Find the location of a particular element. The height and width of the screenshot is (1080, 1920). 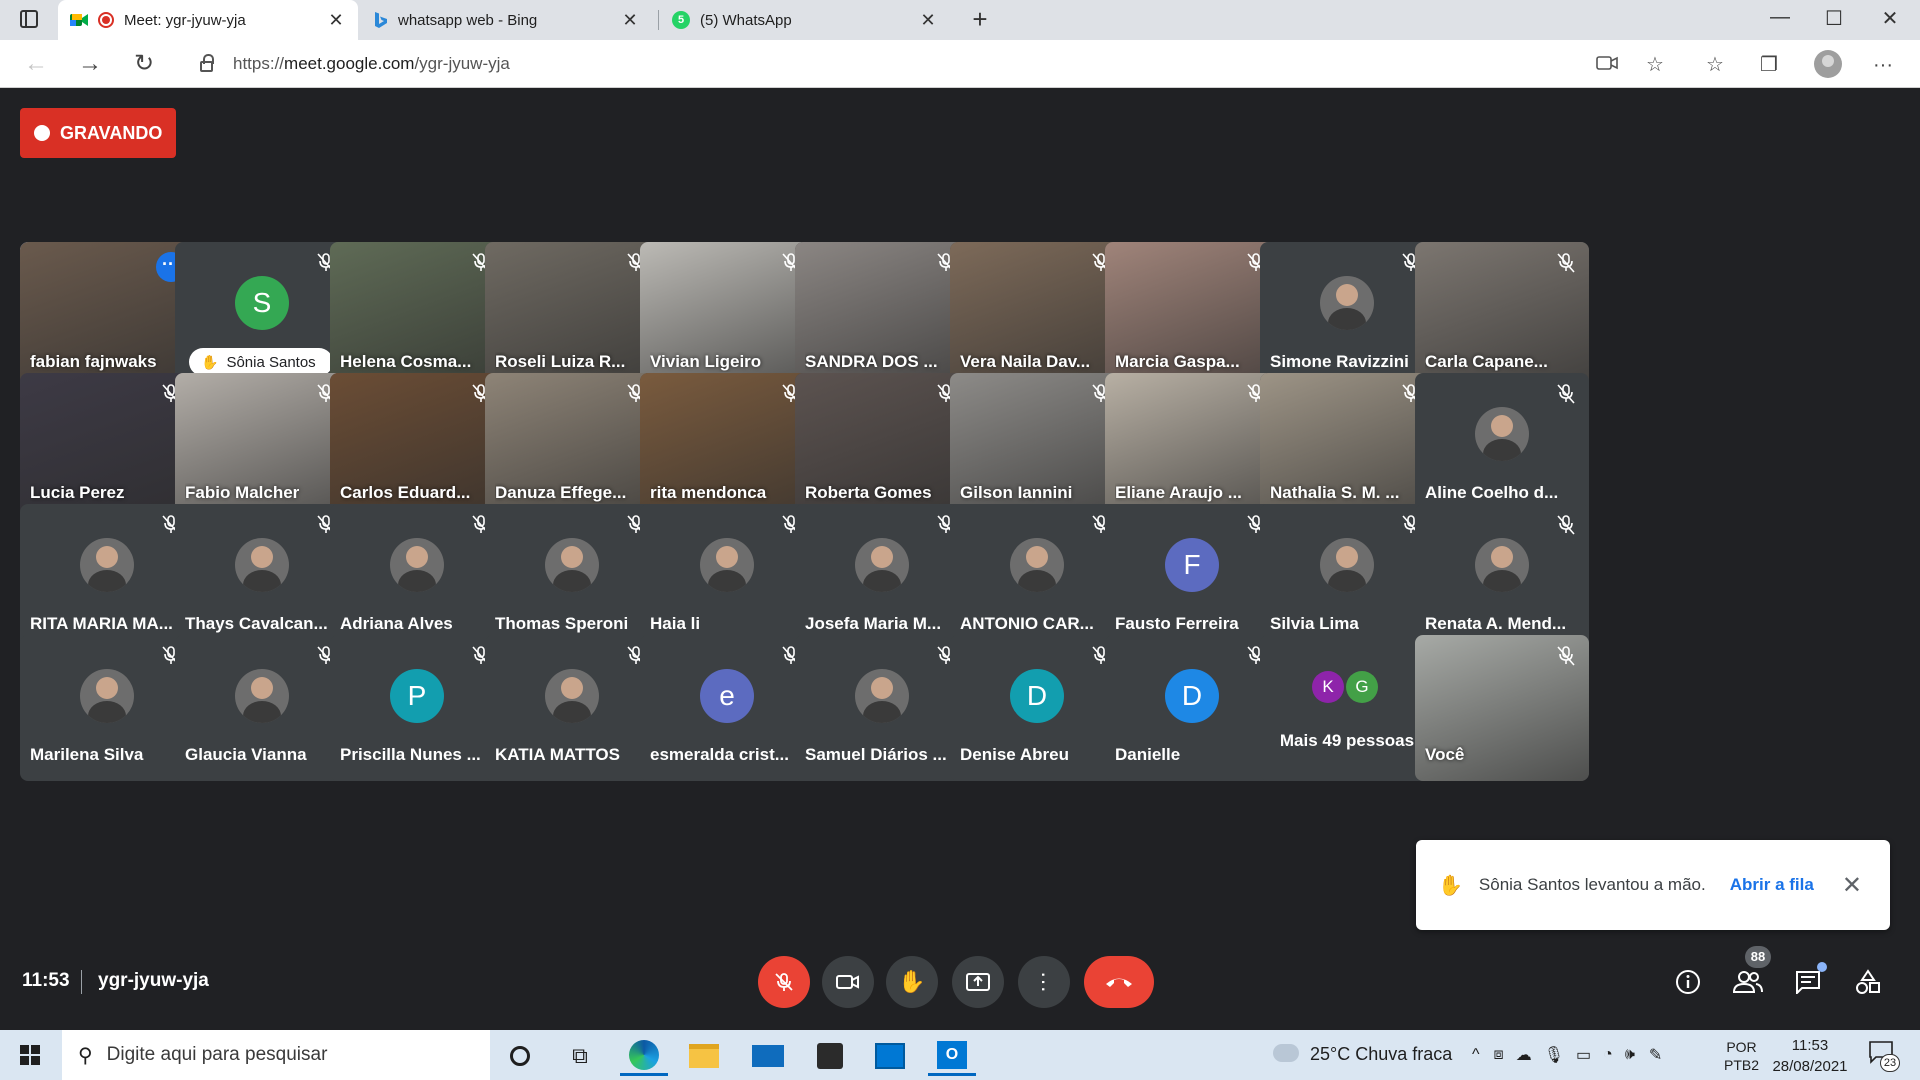

raise-hand-button: ✋ is located at coordinates (912, 982).